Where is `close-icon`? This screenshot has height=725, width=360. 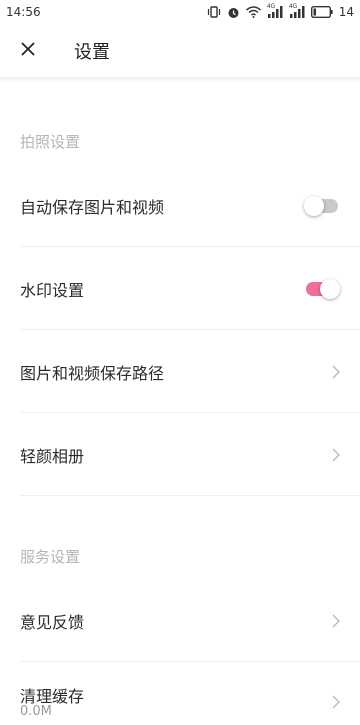 close-icon is located at coordinates (28, 51).